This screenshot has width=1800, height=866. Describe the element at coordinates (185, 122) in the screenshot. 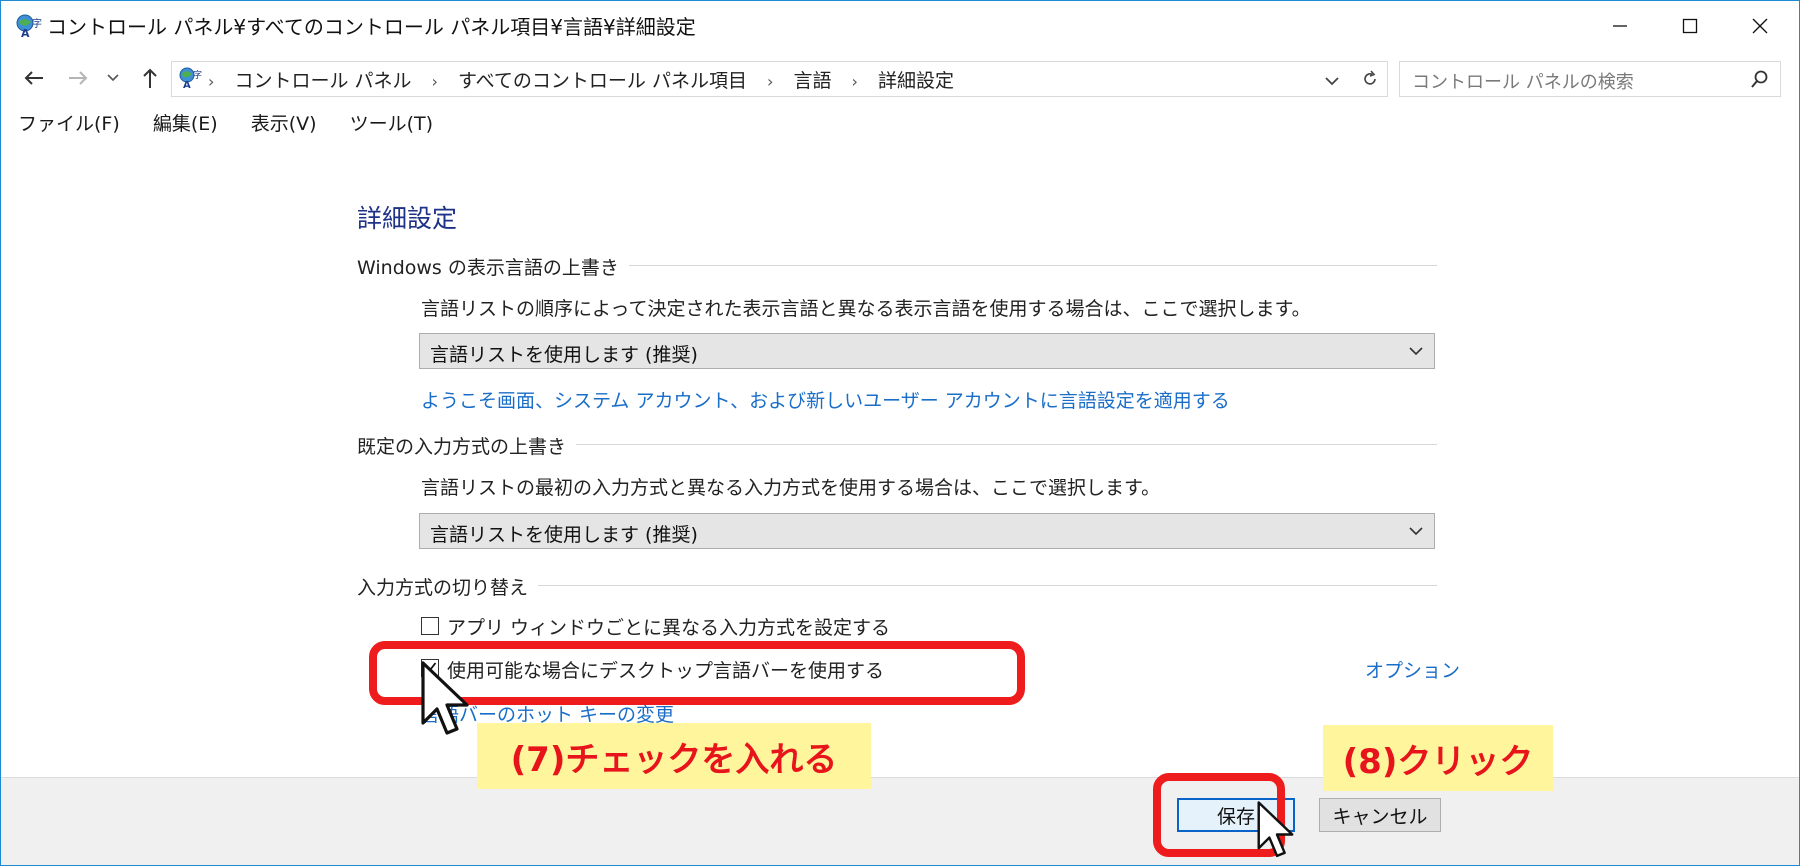

I see `menu-edit: 編集(E)` at that location.